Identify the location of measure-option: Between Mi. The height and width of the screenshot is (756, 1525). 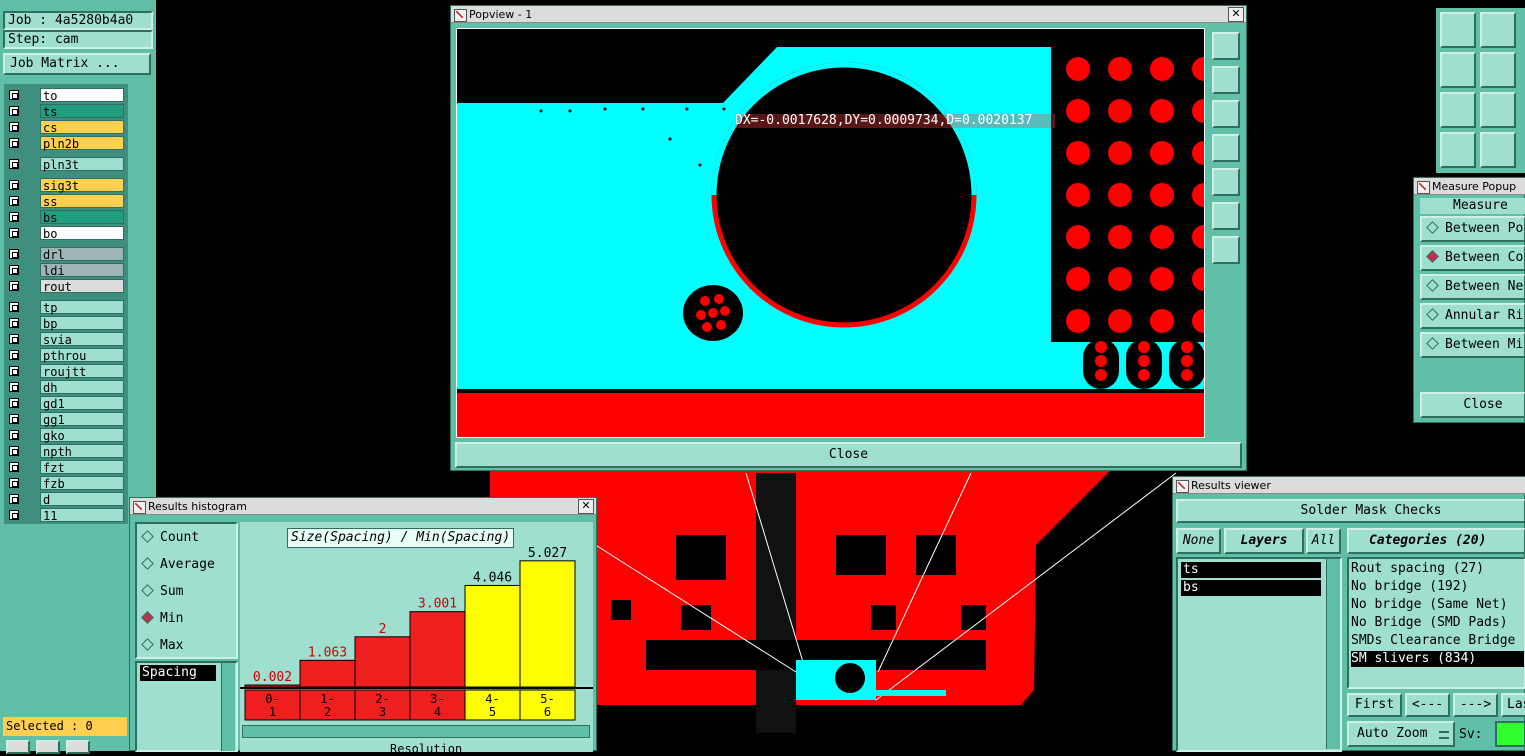
(1472, 345).